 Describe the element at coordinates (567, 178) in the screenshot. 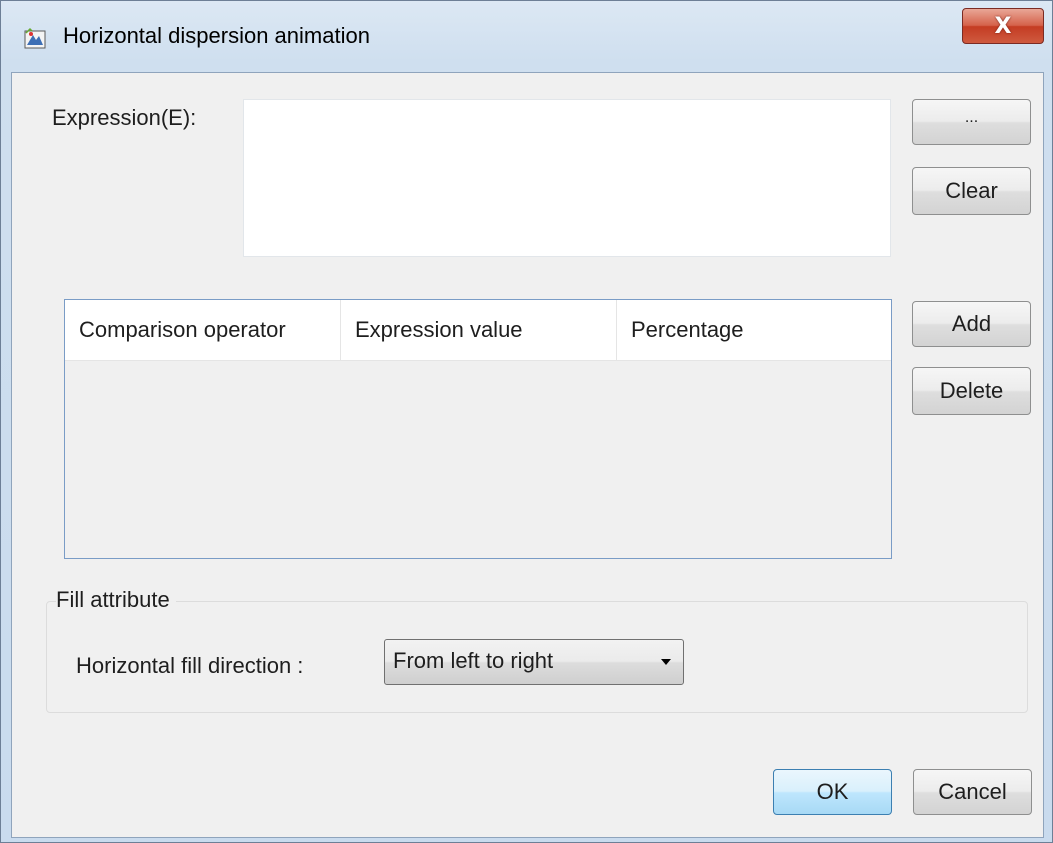

I see `expression-input` at that location.